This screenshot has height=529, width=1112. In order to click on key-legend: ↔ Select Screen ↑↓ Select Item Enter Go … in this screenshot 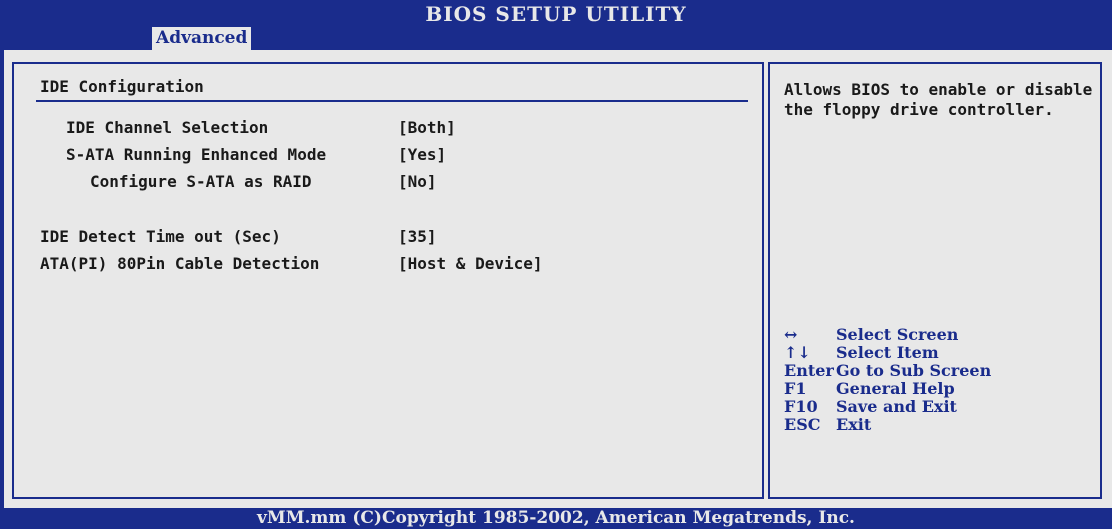, I will do `click(944, 379)`.